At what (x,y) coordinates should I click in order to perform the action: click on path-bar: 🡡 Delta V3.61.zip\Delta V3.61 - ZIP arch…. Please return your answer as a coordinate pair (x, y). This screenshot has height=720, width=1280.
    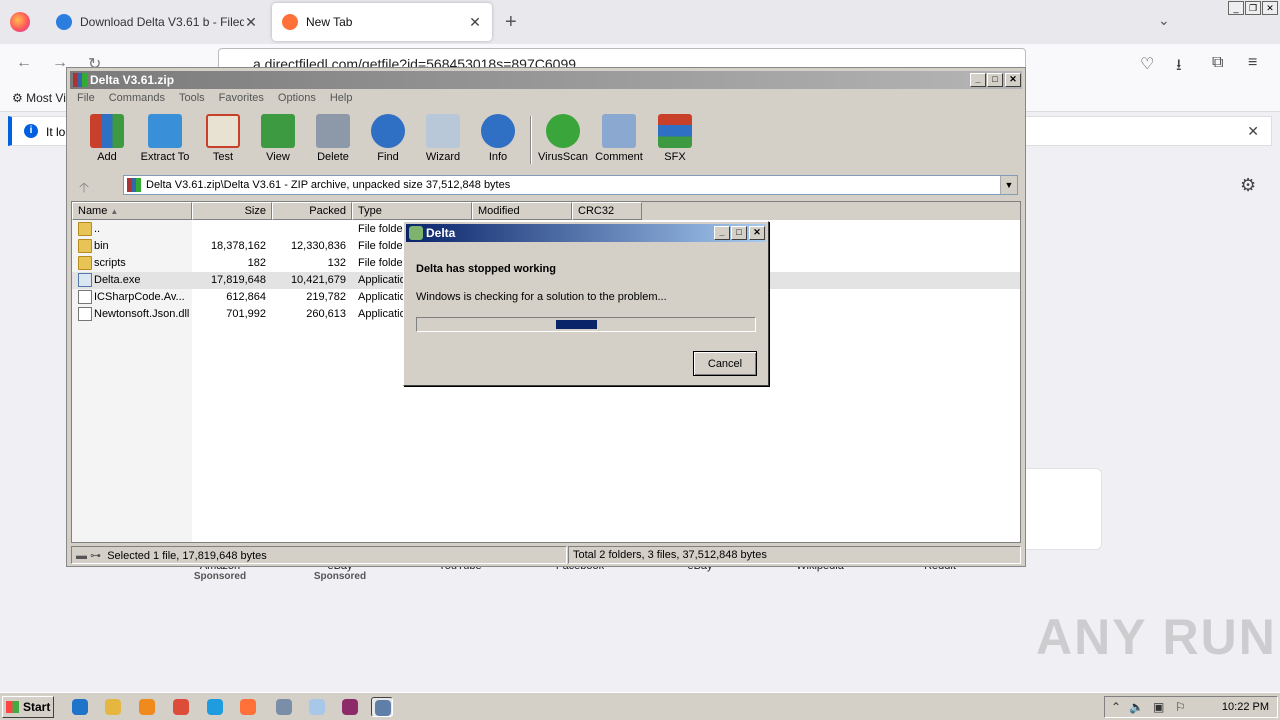
    Looking at the image, I should click on (547, 185).